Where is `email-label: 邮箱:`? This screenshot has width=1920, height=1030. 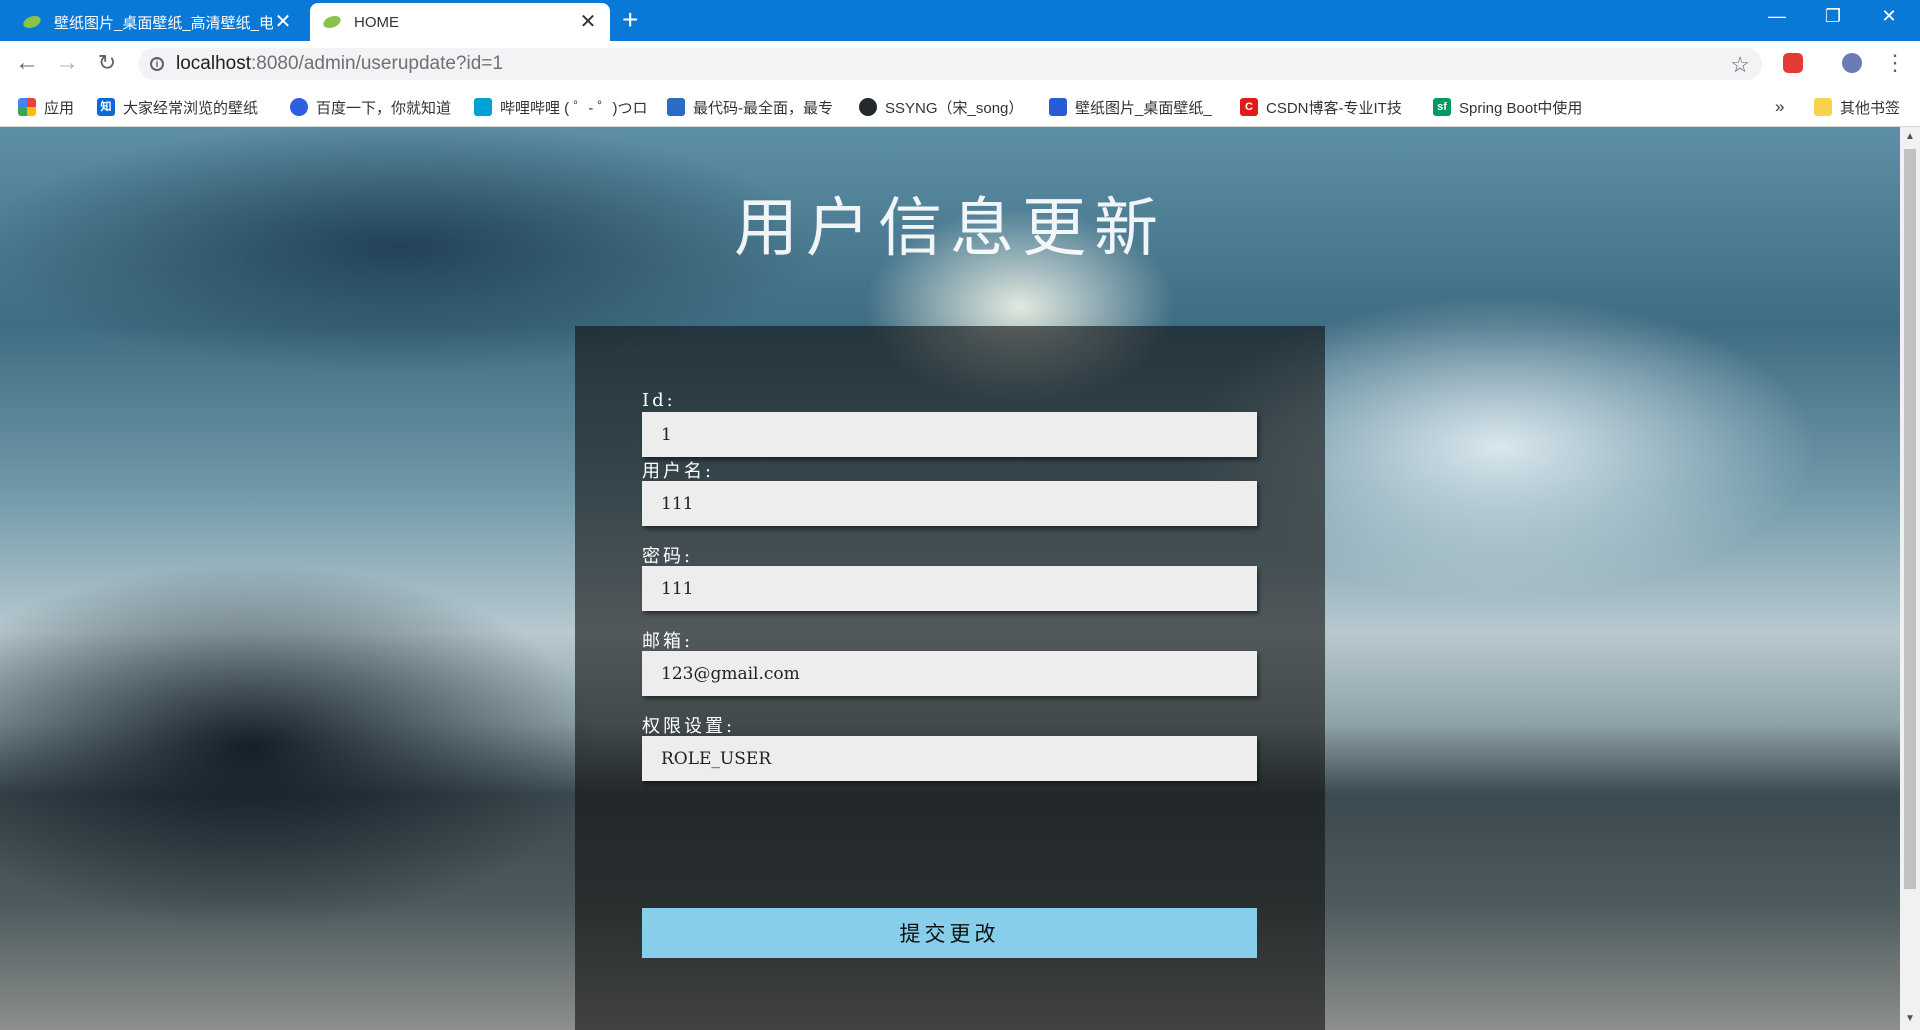
email-label: 邮箱: is located at coordinates (668, 641).